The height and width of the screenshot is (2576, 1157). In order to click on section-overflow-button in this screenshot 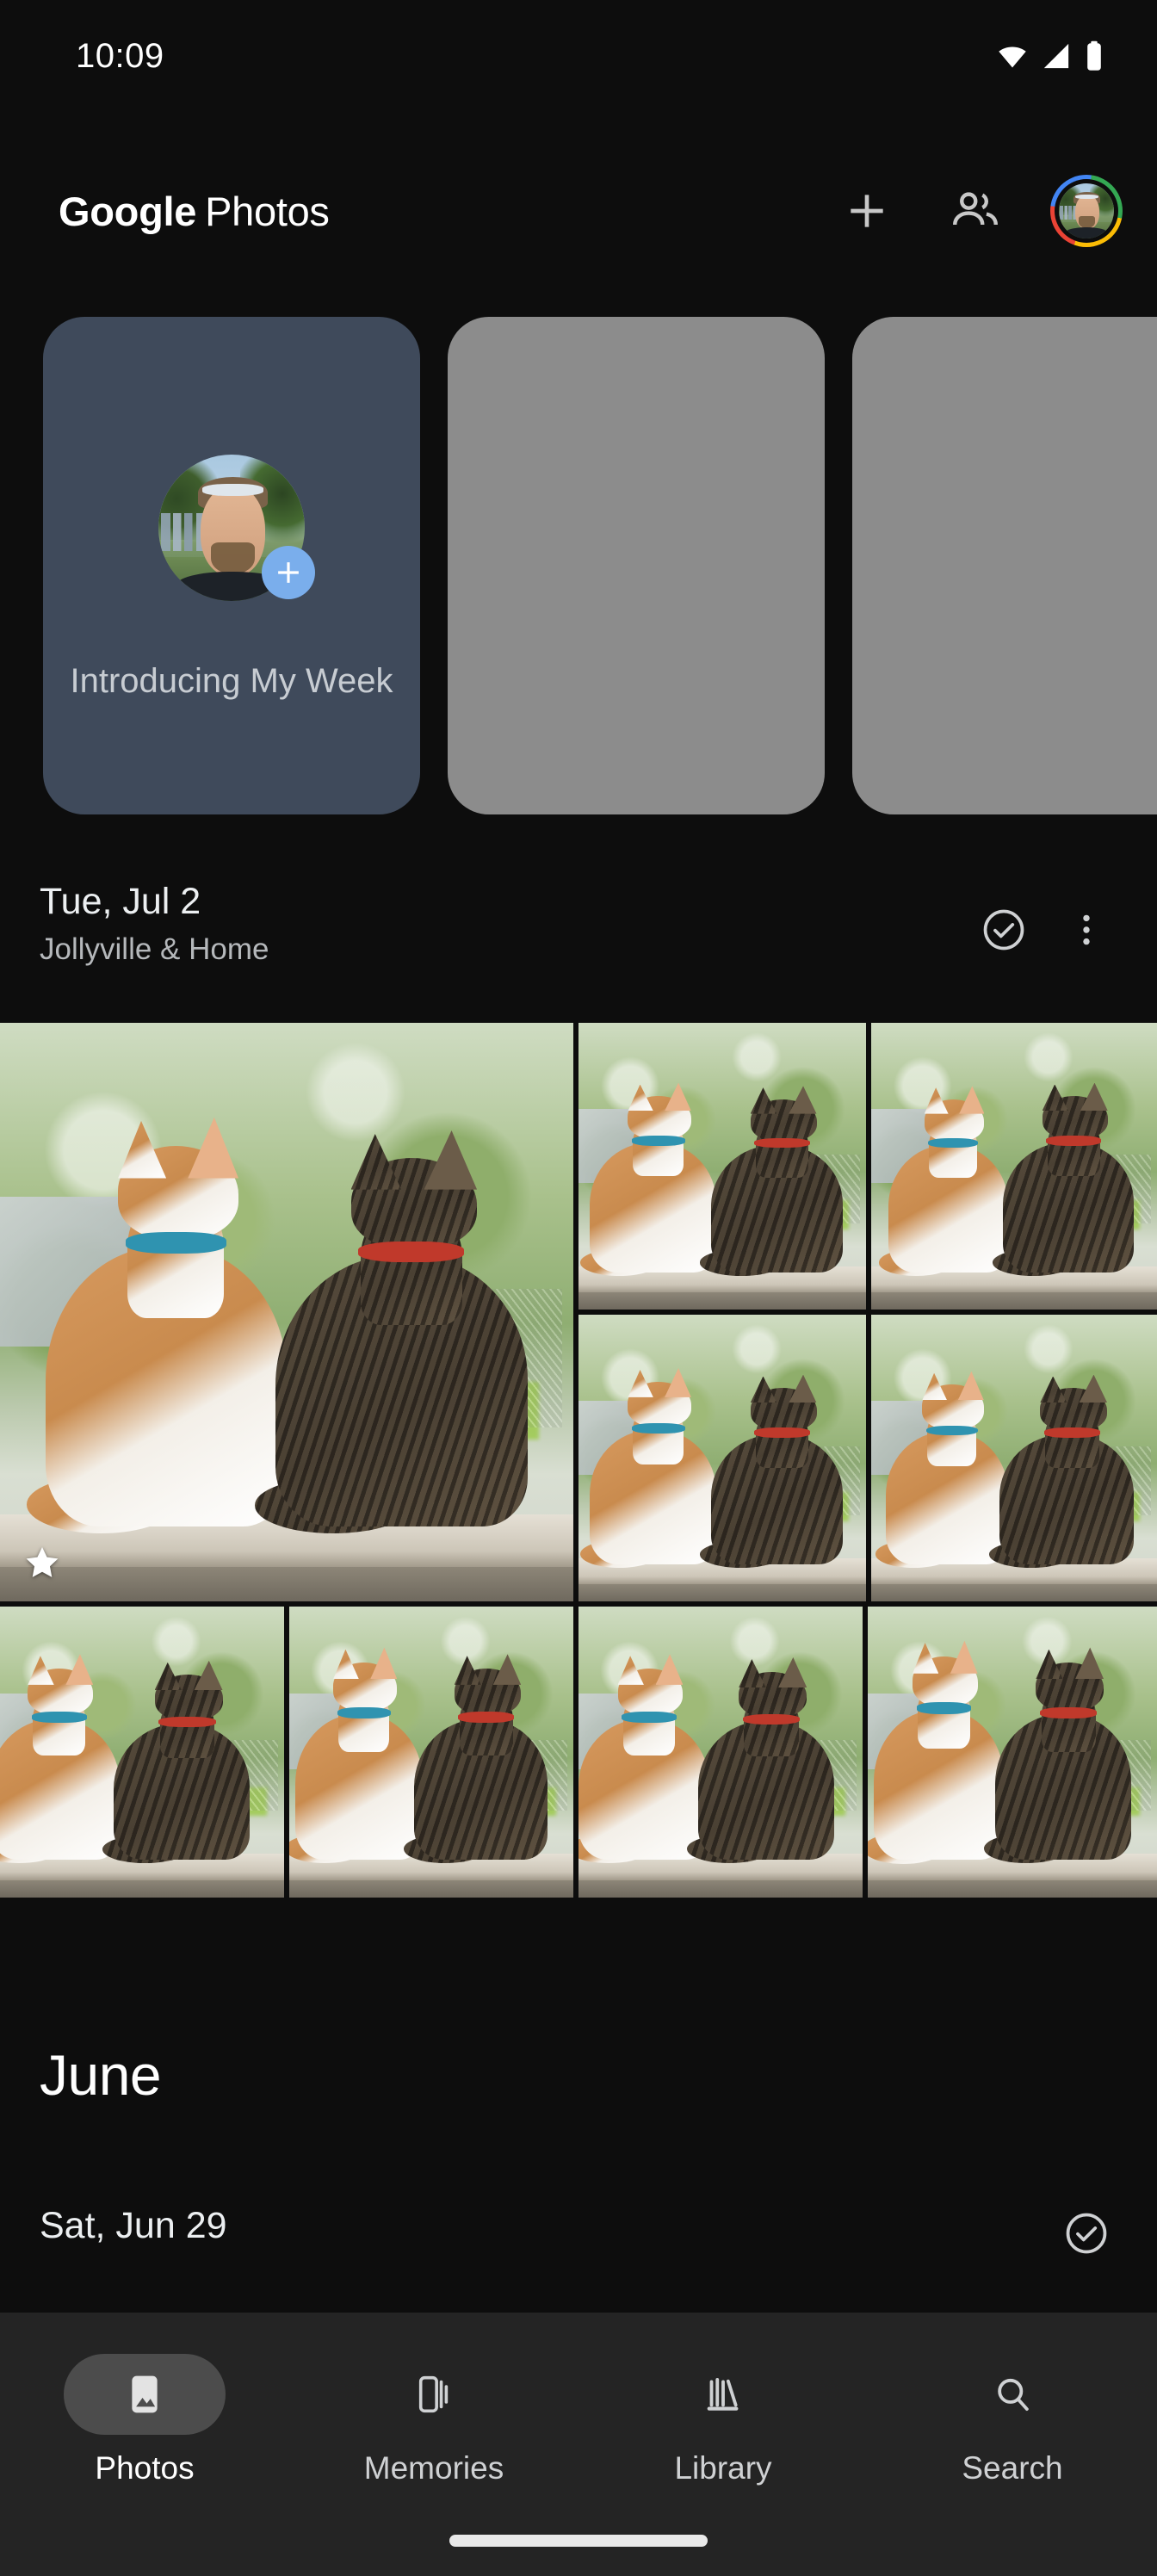, I will do `click(1087, 930)`.